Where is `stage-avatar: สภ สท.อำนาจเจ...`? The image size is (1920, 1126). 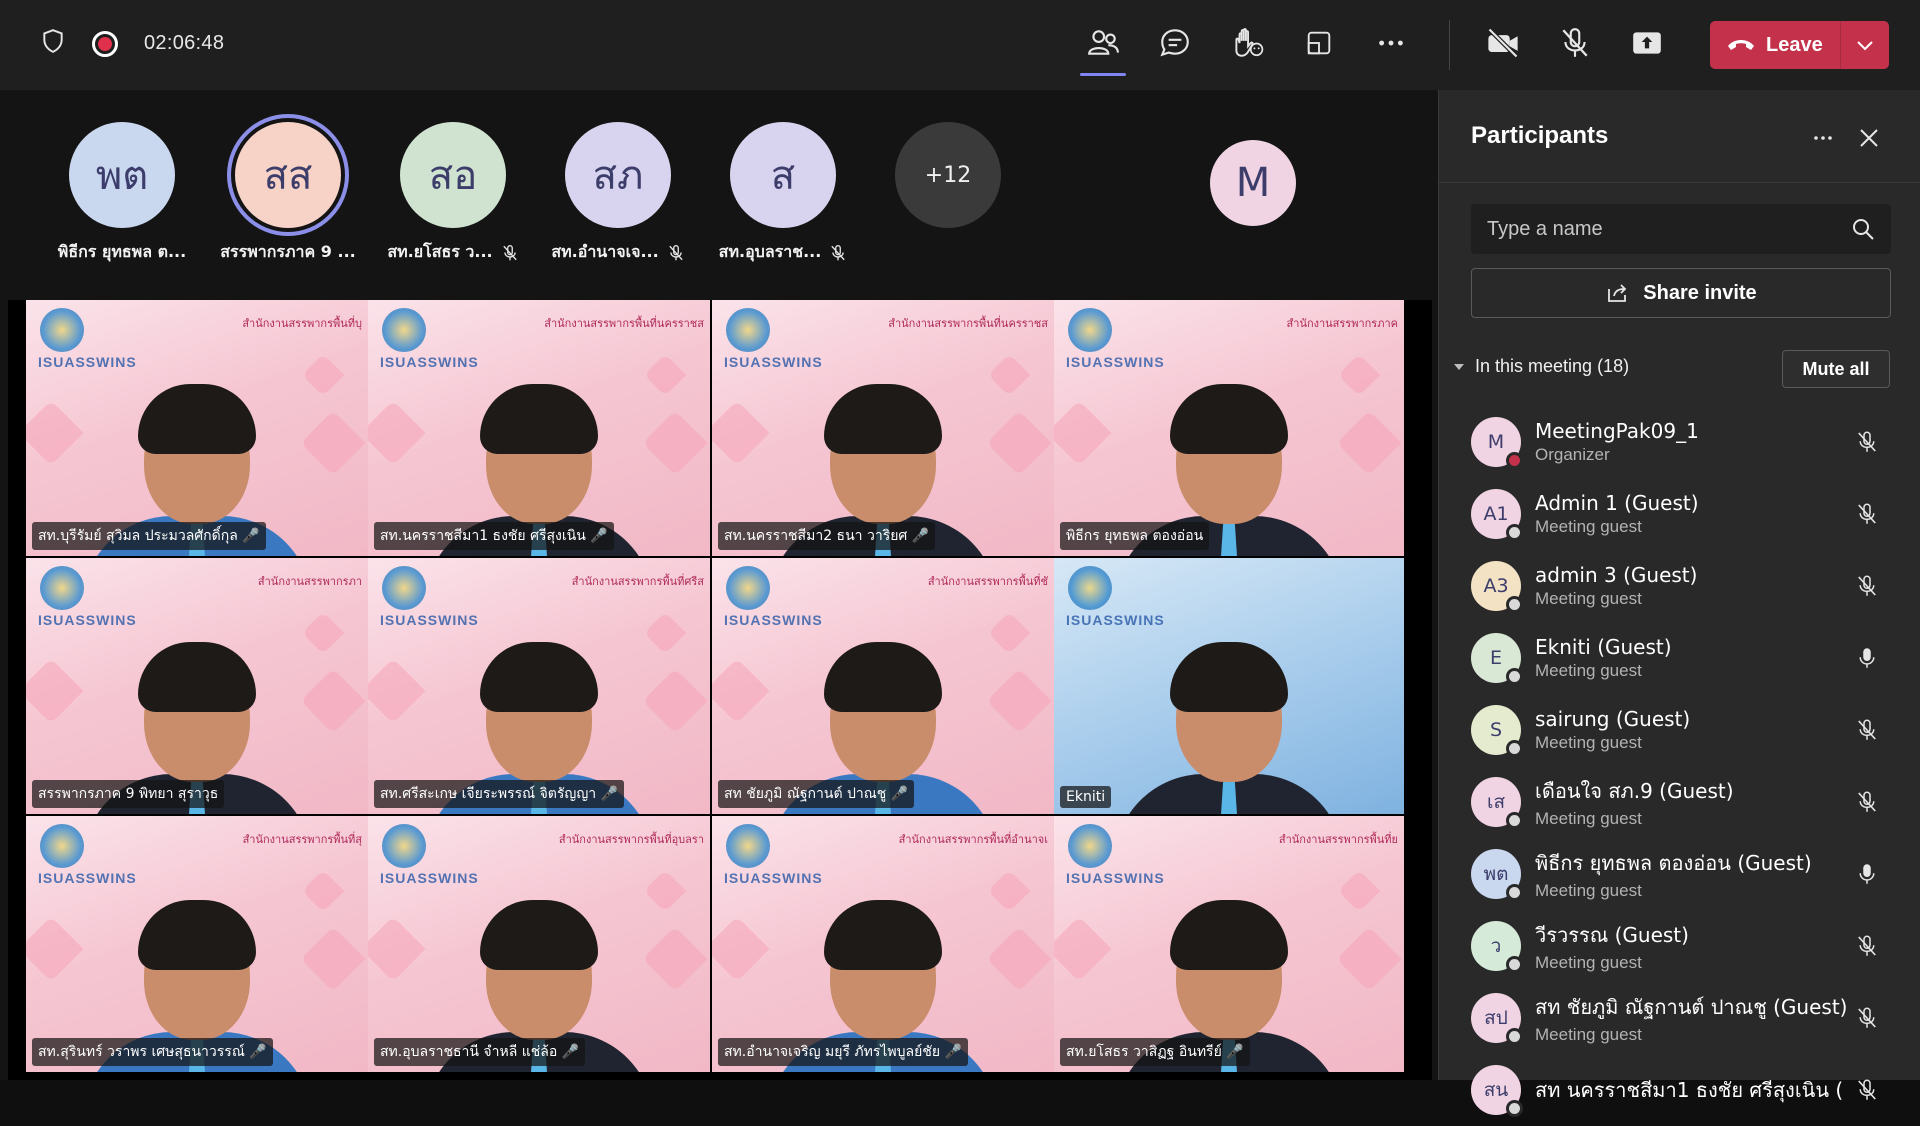
stage-avatar: สภ สท.อำนาจเจ... is located at coordinates (618, 193).